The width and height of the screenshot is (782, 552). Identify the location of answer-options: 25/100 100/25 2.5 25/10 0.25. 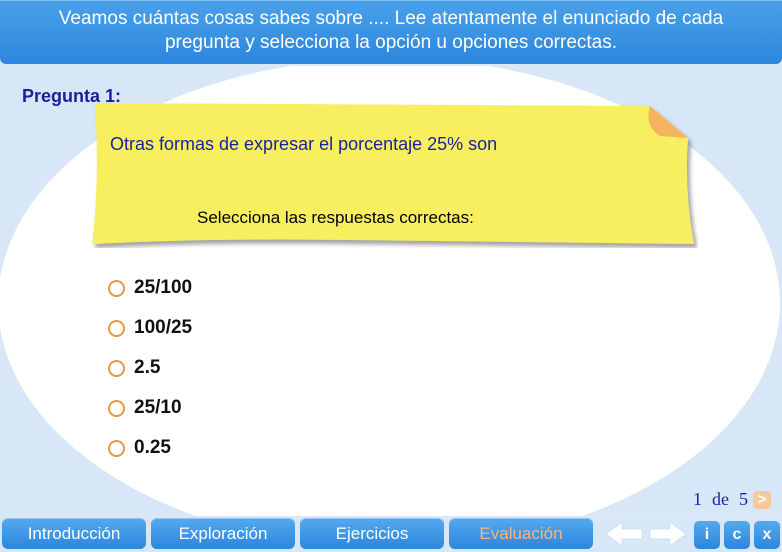
(150, 368).